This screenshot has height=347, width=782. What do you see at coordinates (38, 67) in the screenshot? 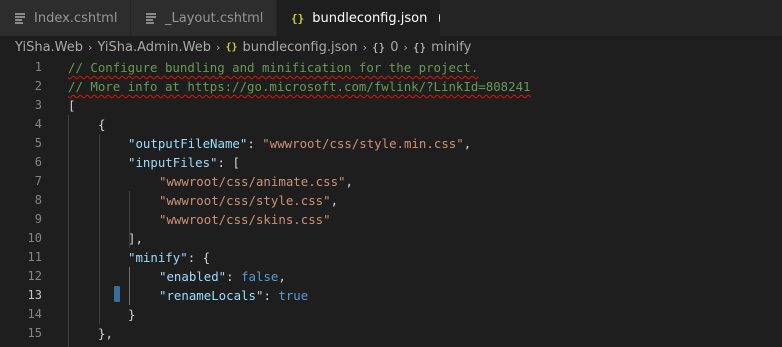
I see `line-number: 1` at bounding box center [38, 67].